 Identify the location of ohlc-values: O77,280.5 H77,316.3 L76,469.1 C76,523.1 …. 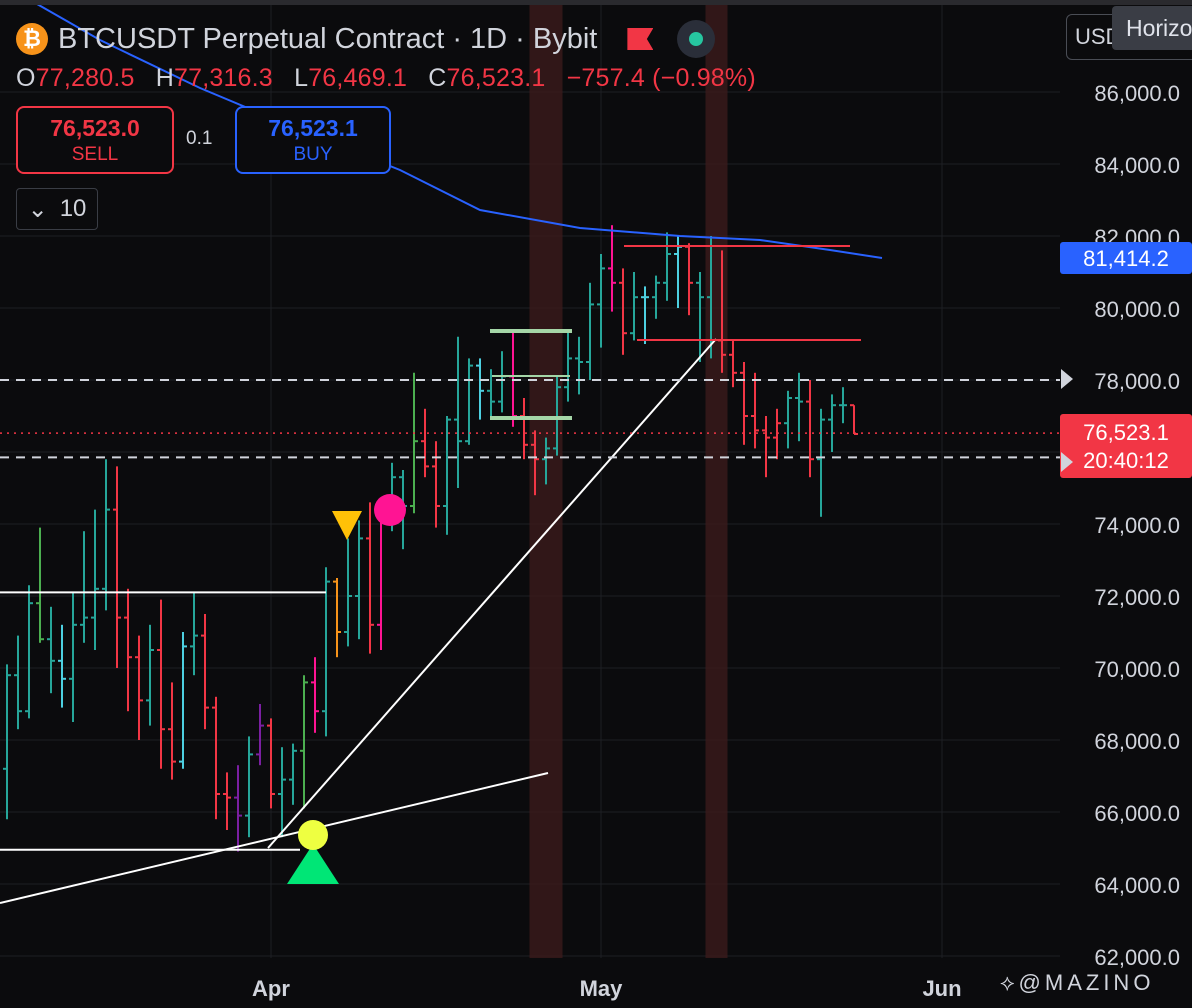
(393, 78).